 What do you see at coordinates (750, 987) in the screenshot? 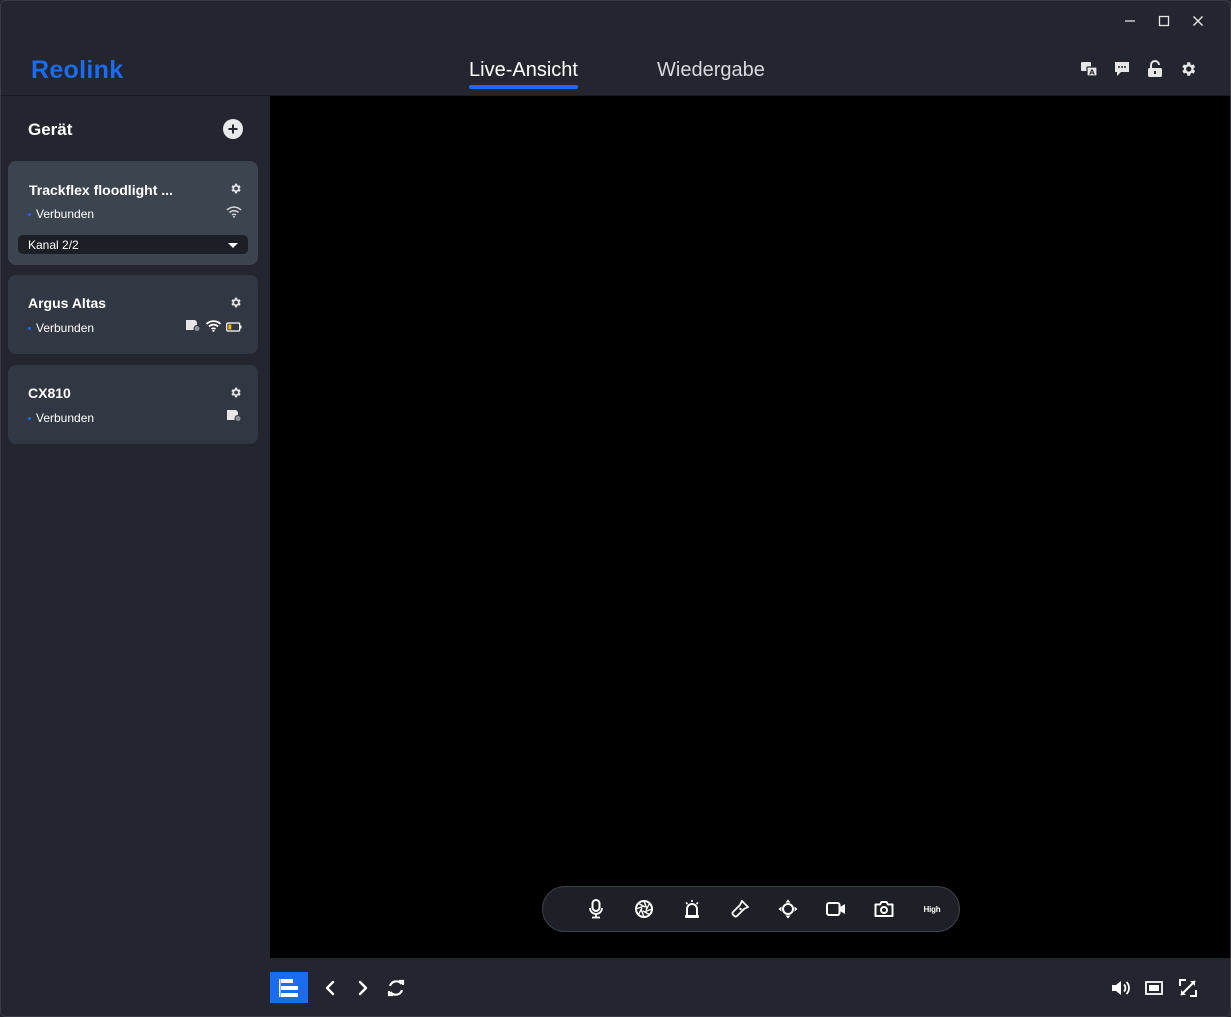
I see `bottom-bar` at bounding box center [750, 987].